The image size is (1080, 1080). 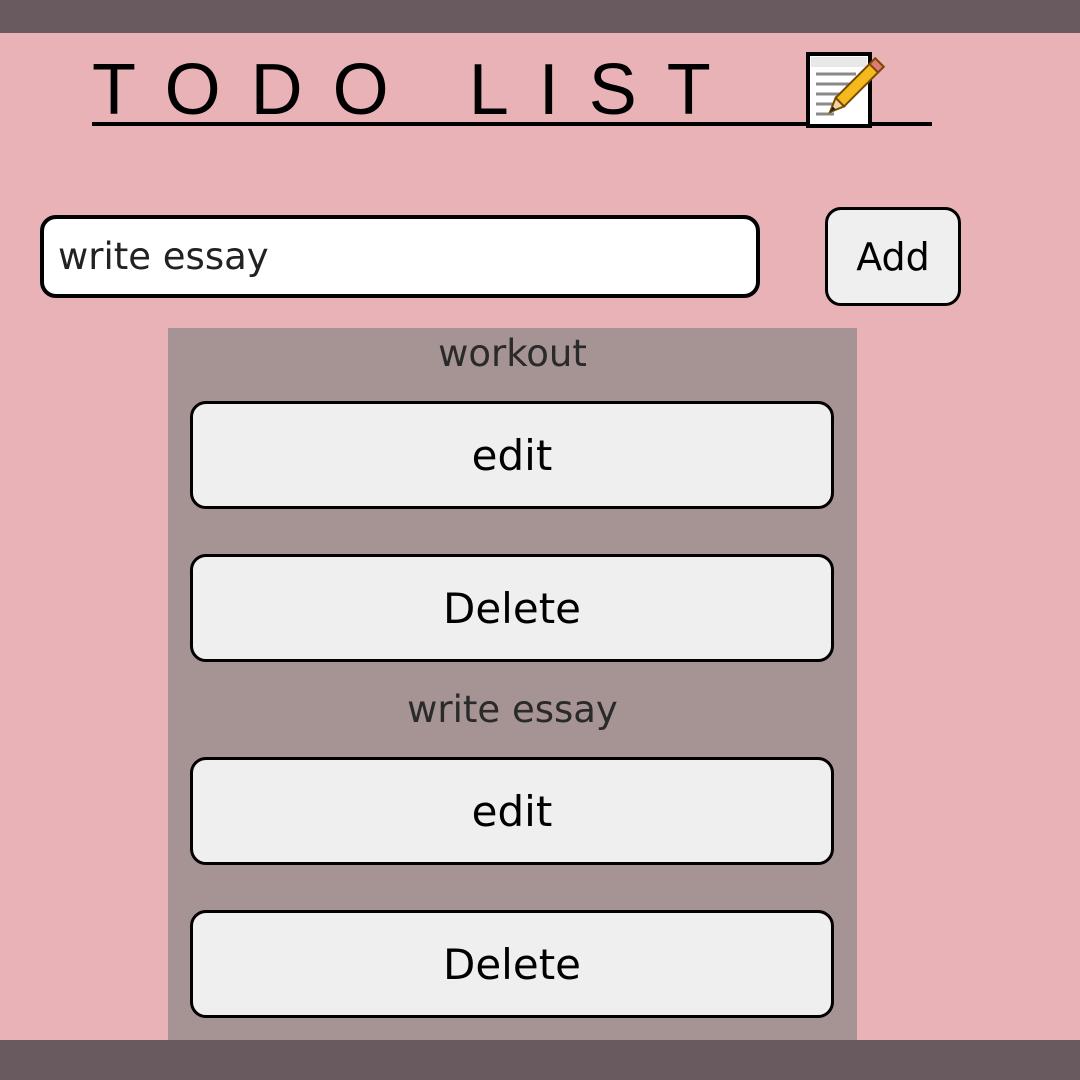 What do you see at coordinates (400, 256) in the screenshot?
I see `task-input` at bounding box center [400, 256].